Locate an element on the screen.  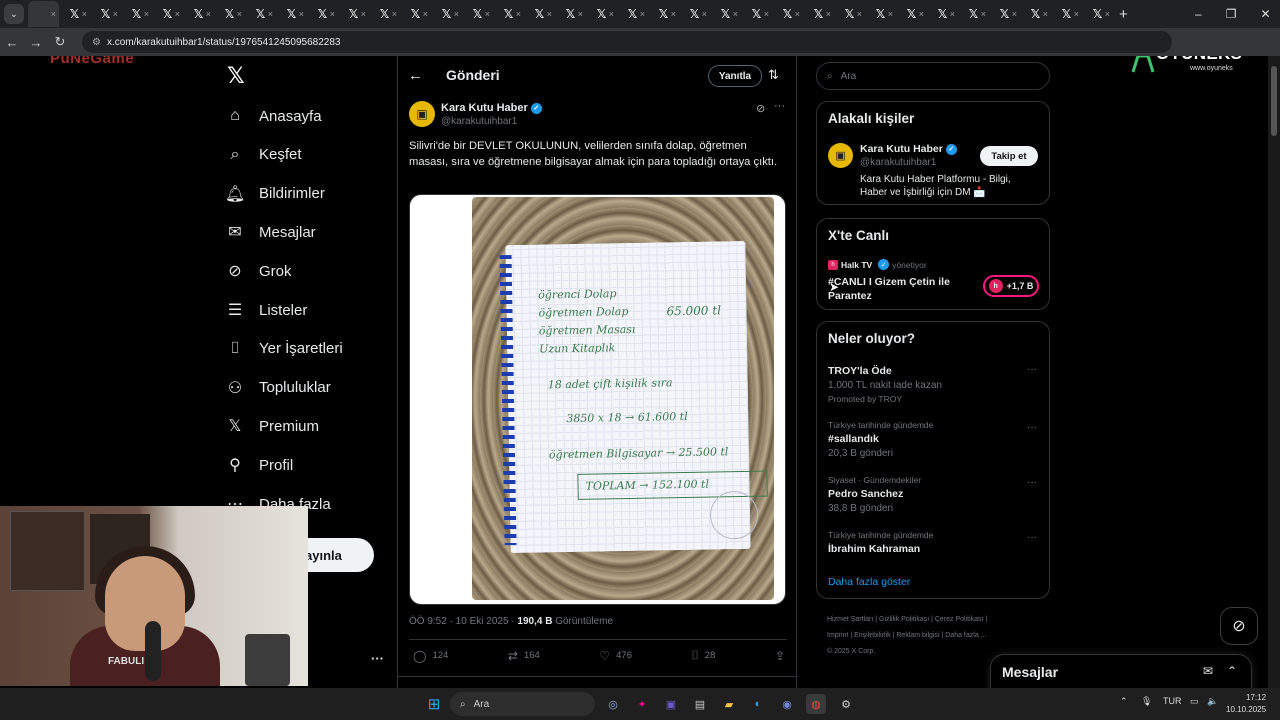
grok-float-button: ⊘ is located at coordinates (1239, 626).